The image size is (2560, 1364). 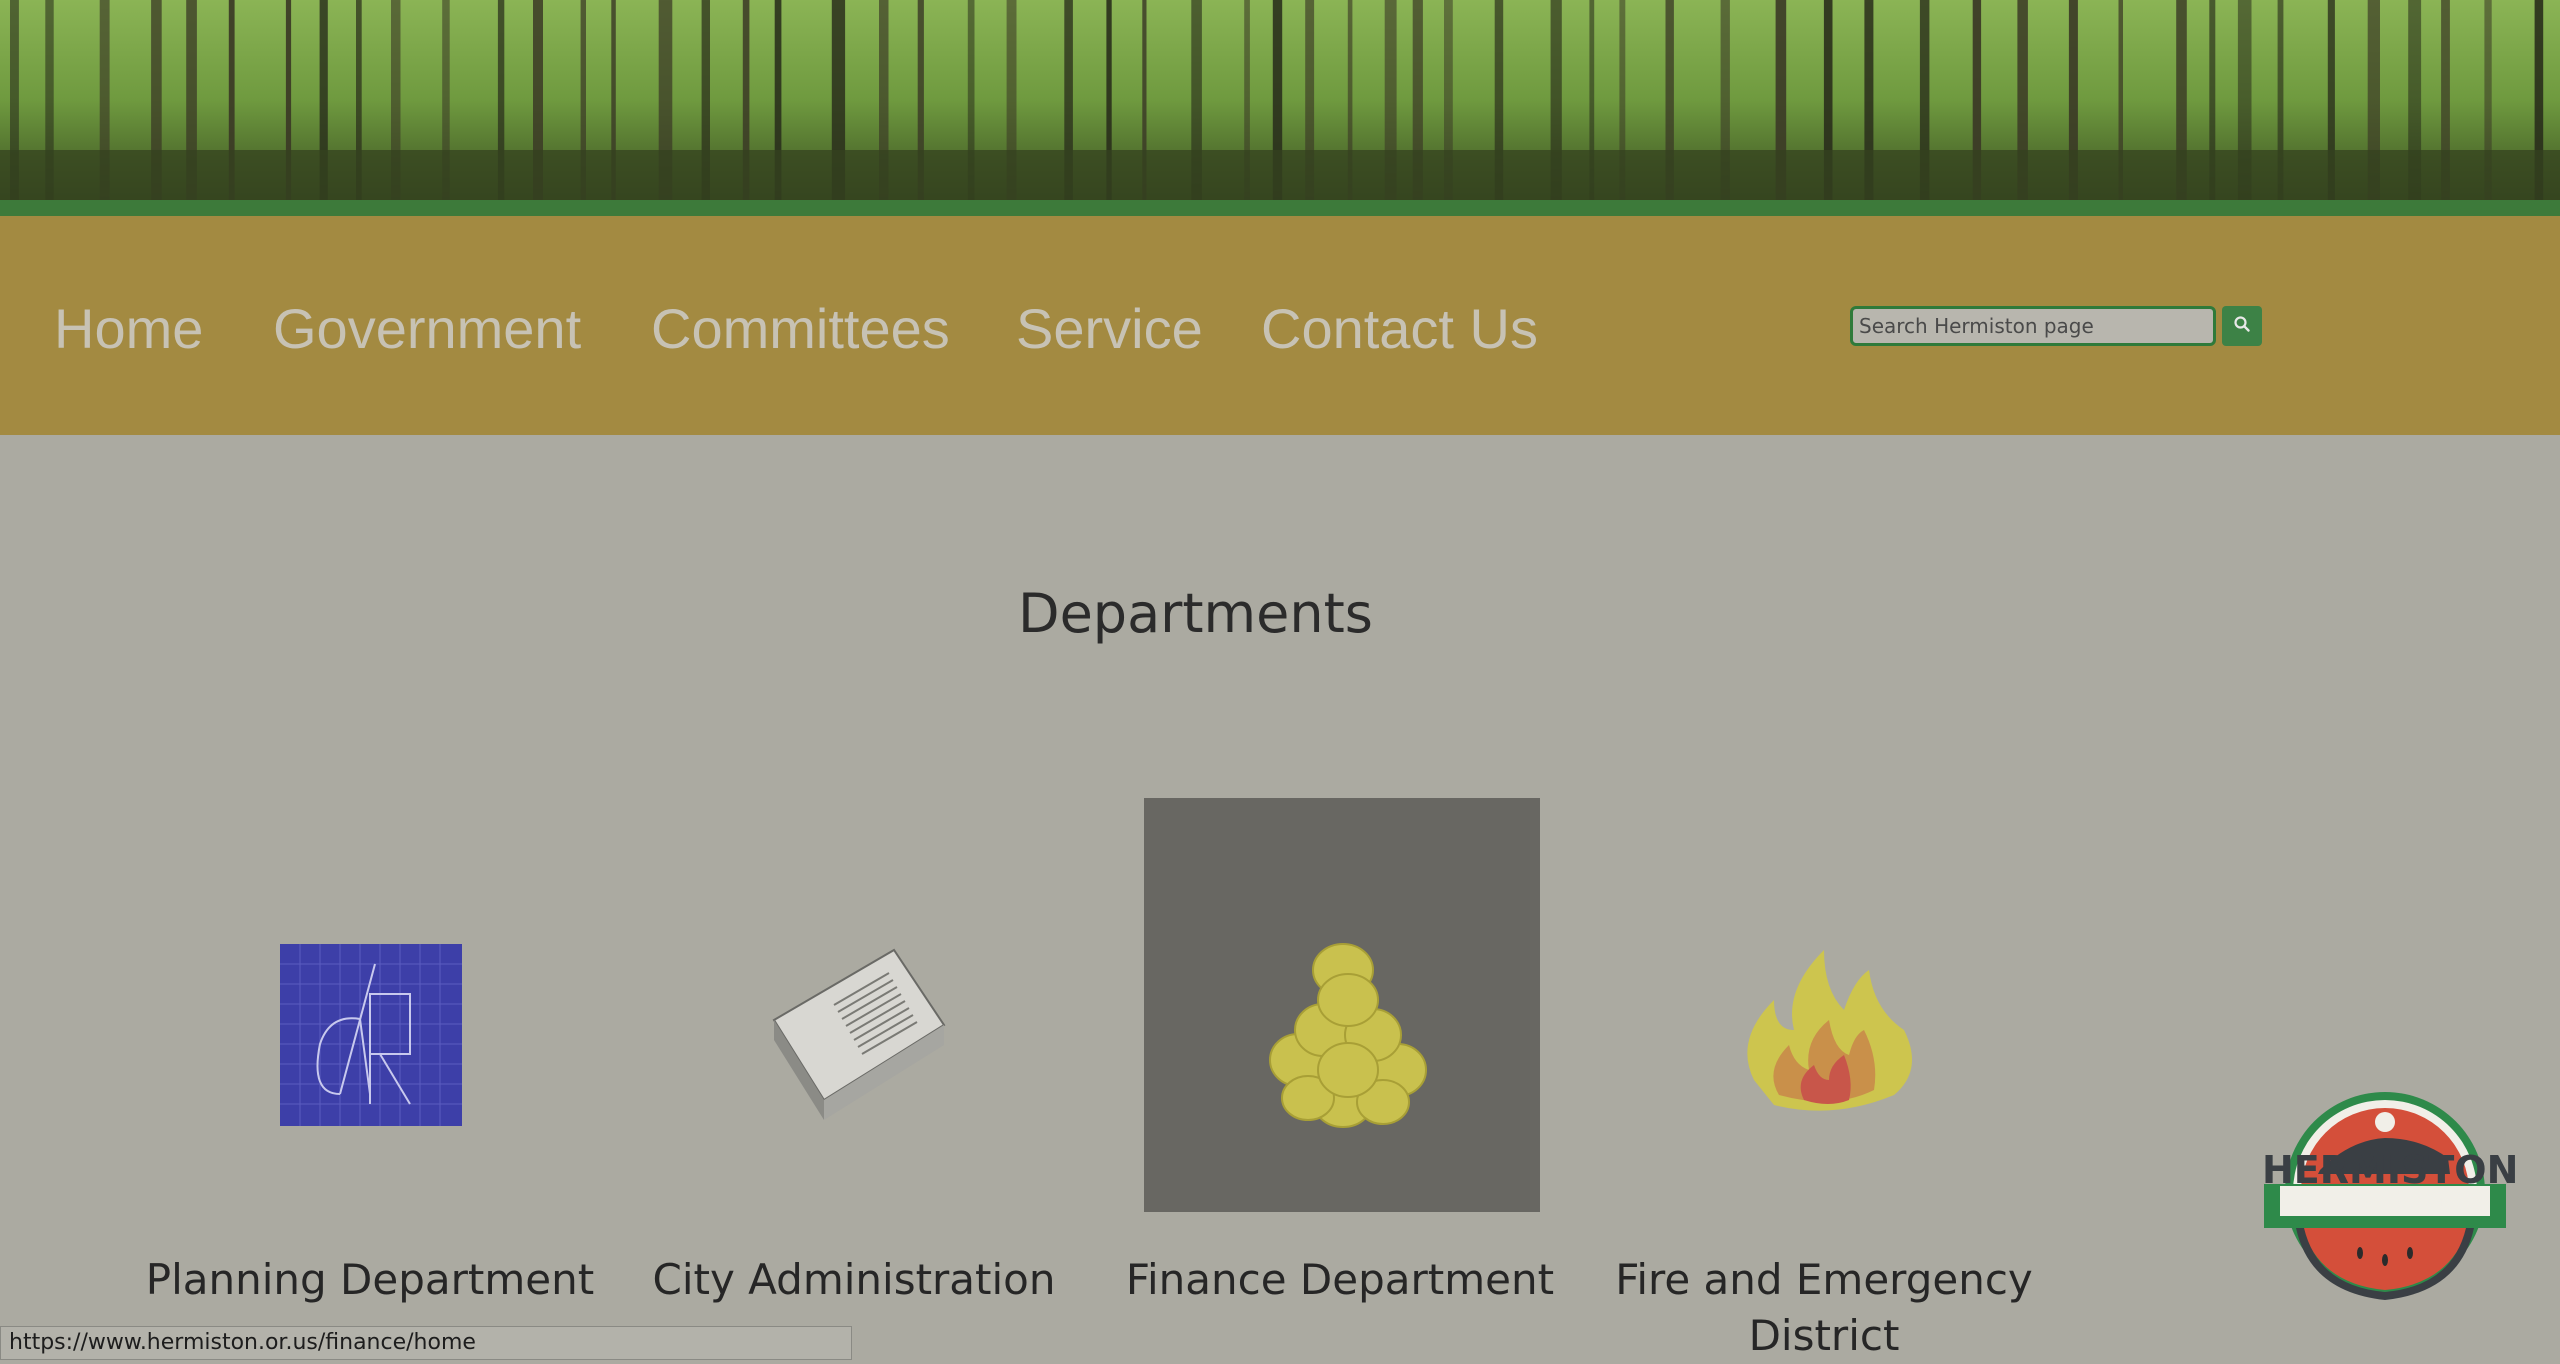 What do you see at coordinates (800, 328) in the screenshot?
I see `nav-committees: Committees` at bounding box center [800, 328].